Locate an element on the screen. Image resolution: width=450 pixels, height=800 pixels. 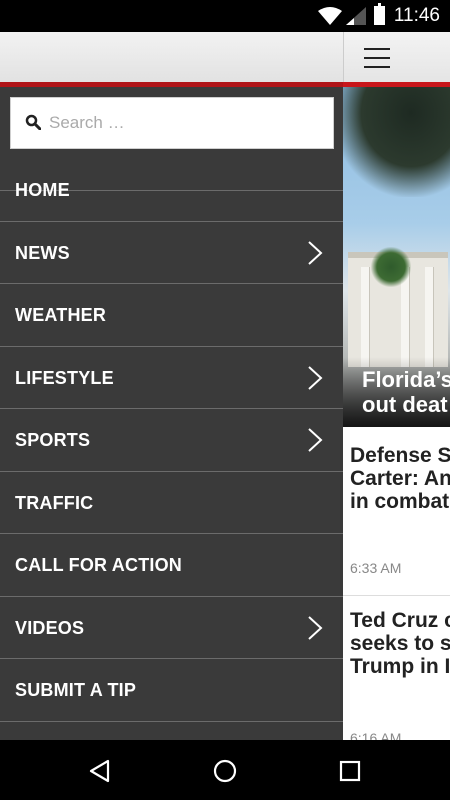
back-icon is located at coordinates (100, 771).